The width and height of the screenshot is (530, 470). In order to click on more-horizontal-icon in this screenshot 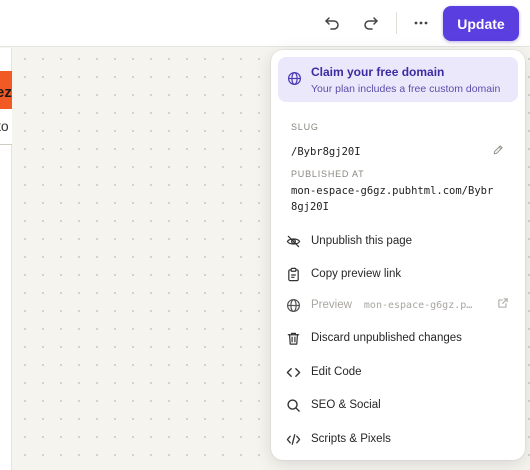, I will do `click(421, 23)`.